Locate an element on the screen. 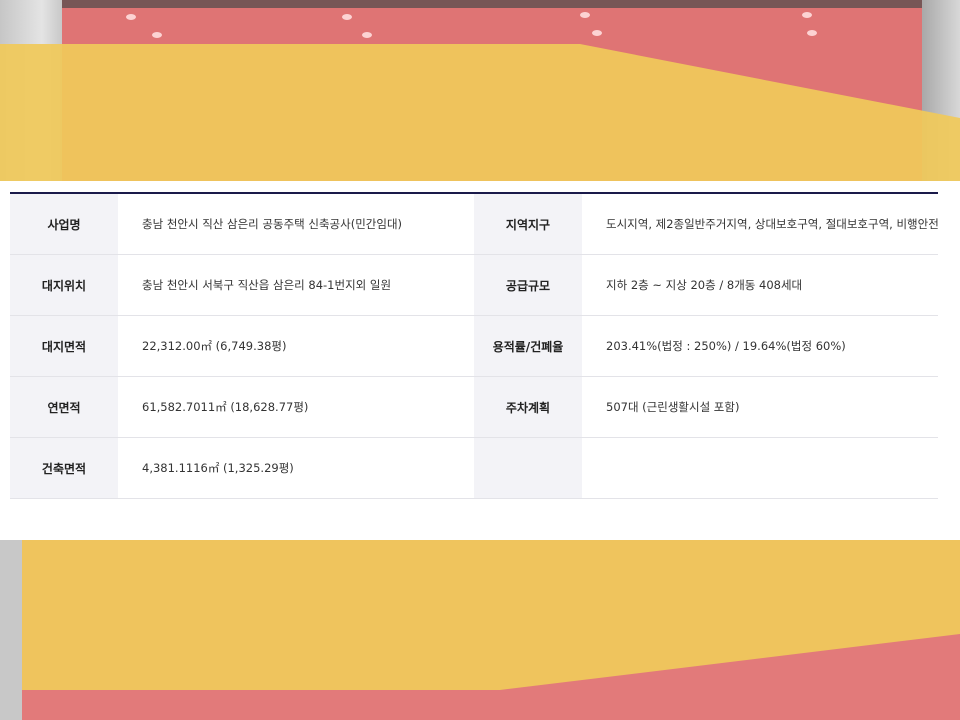  label-building-area: 건축면적 is located at coordinates (64, 468).